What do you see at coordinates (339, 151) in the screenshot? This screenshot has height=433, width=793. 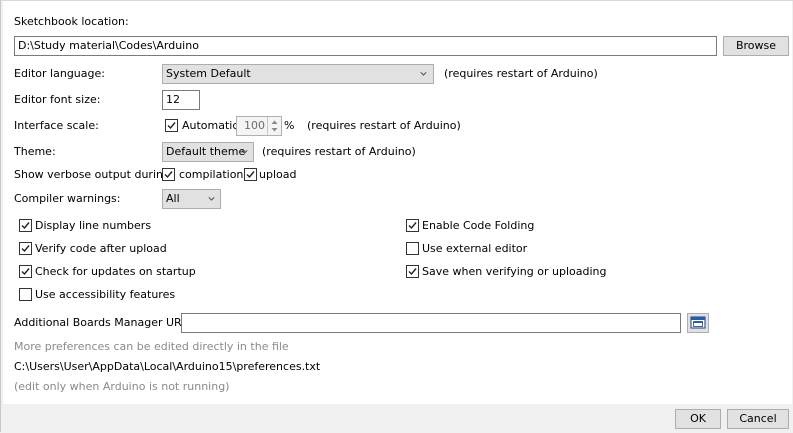 I see `theme-note: (requires restart of Arduino)` at bounding box center [339, 151].